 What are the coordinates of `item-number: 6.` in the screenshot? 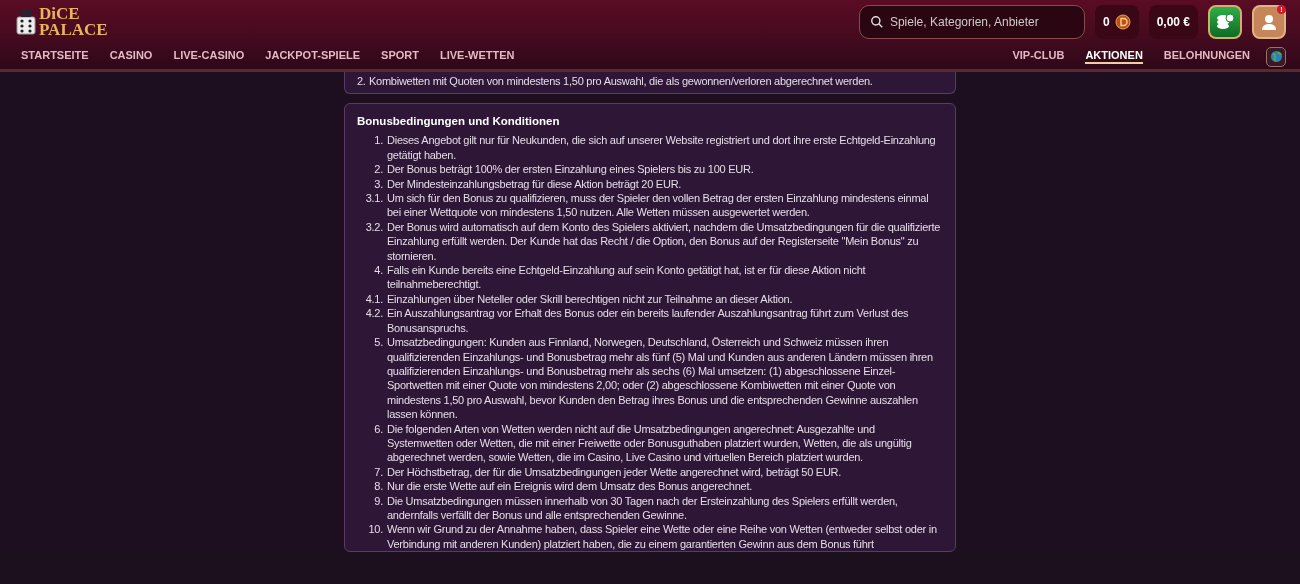 It's located at (378, 429).